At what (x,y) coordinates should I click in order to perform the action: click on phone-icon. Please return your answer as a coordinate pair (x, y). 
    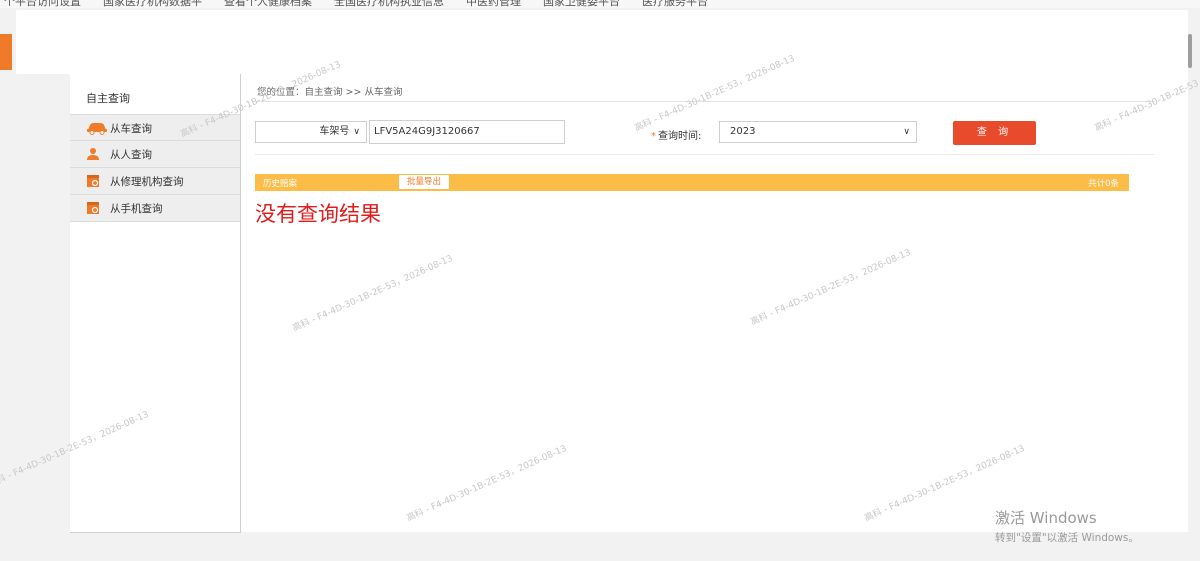
    Looking at the image, I should click on (94, 208).